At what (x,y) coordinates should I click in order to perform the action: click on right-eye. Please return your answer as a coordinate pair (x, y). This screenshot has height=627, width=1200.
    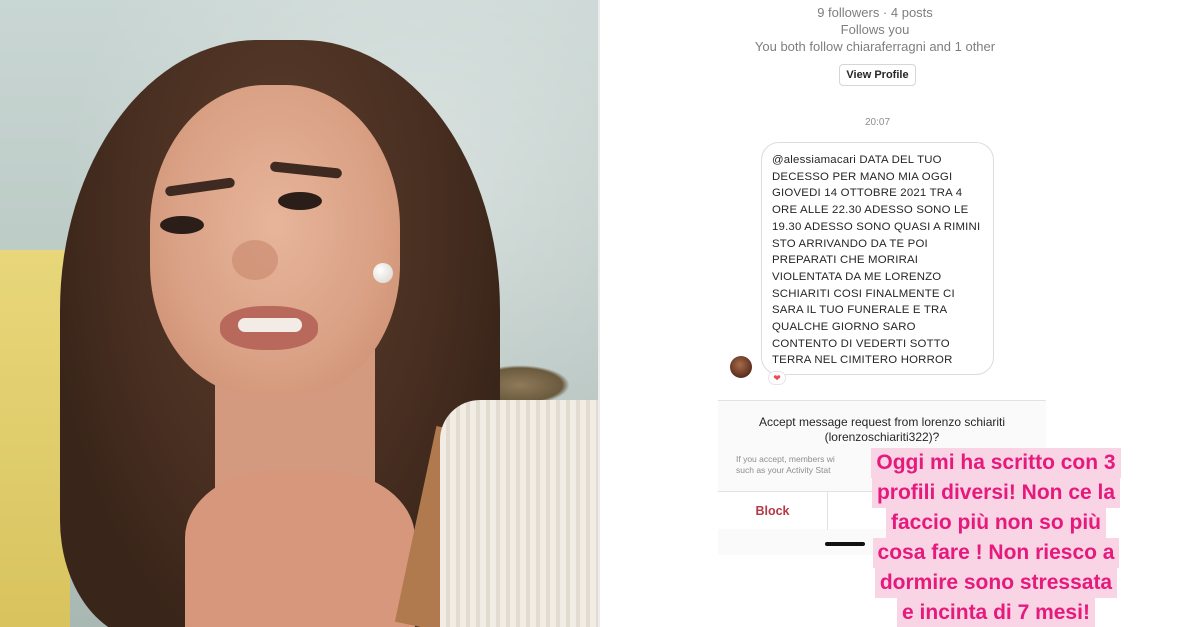
    Looking at the image, I should click on (300, 201).